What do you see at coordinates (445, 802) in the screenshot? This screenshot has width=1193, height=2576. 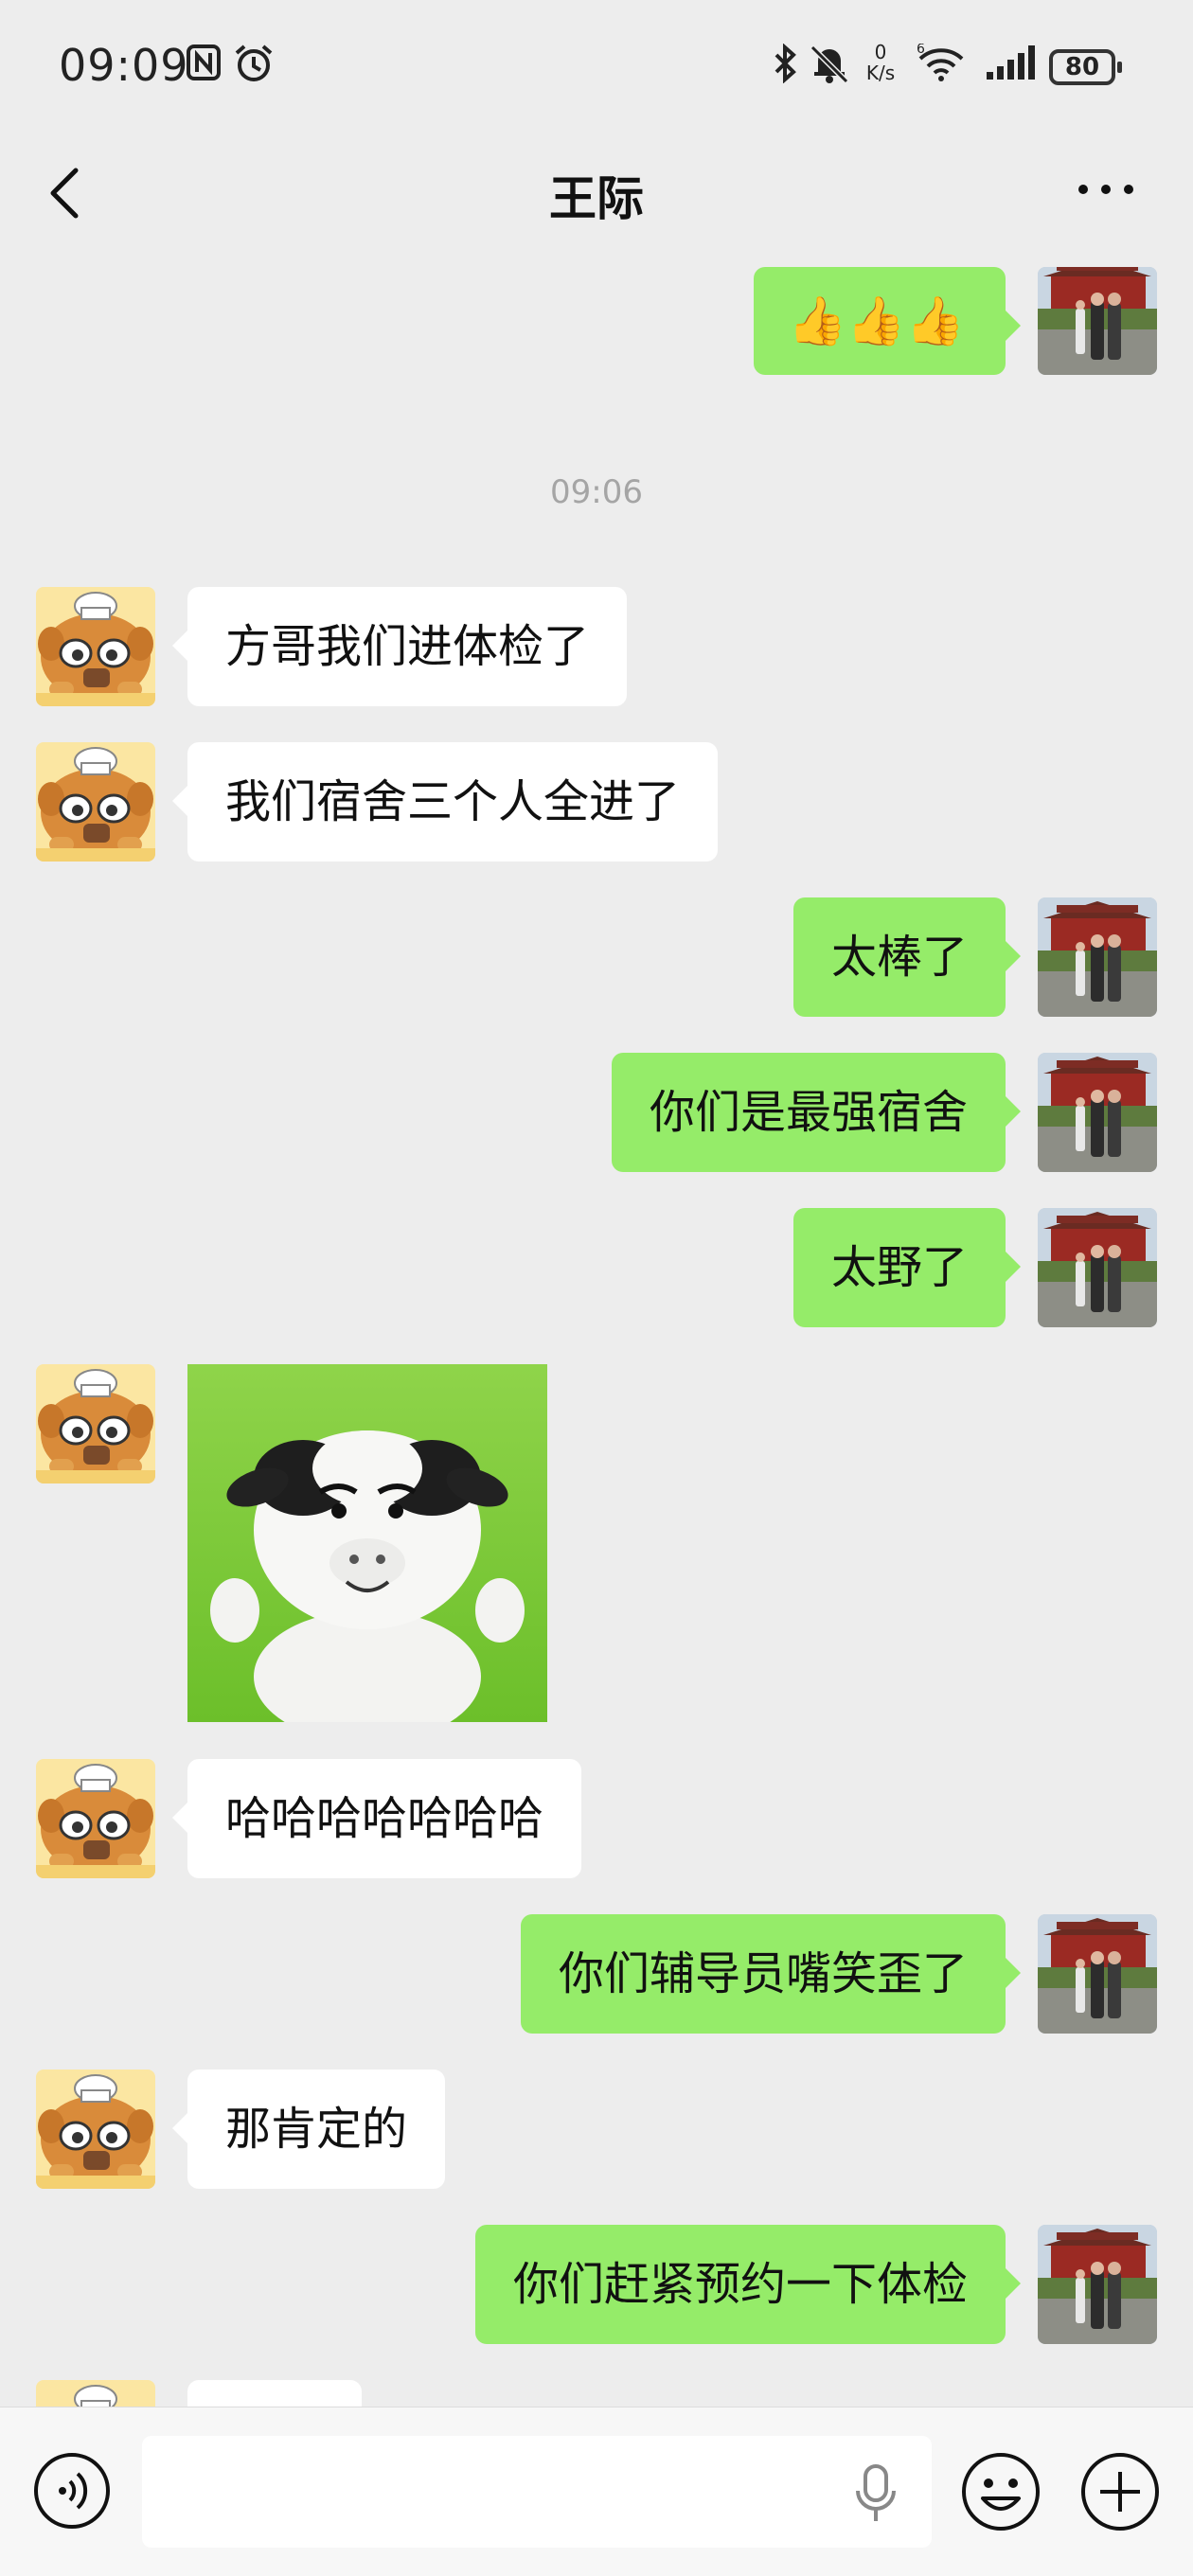 I see `message-bubble-received: 我们宿舍三个人全进了` at bounding box center [445, 802].